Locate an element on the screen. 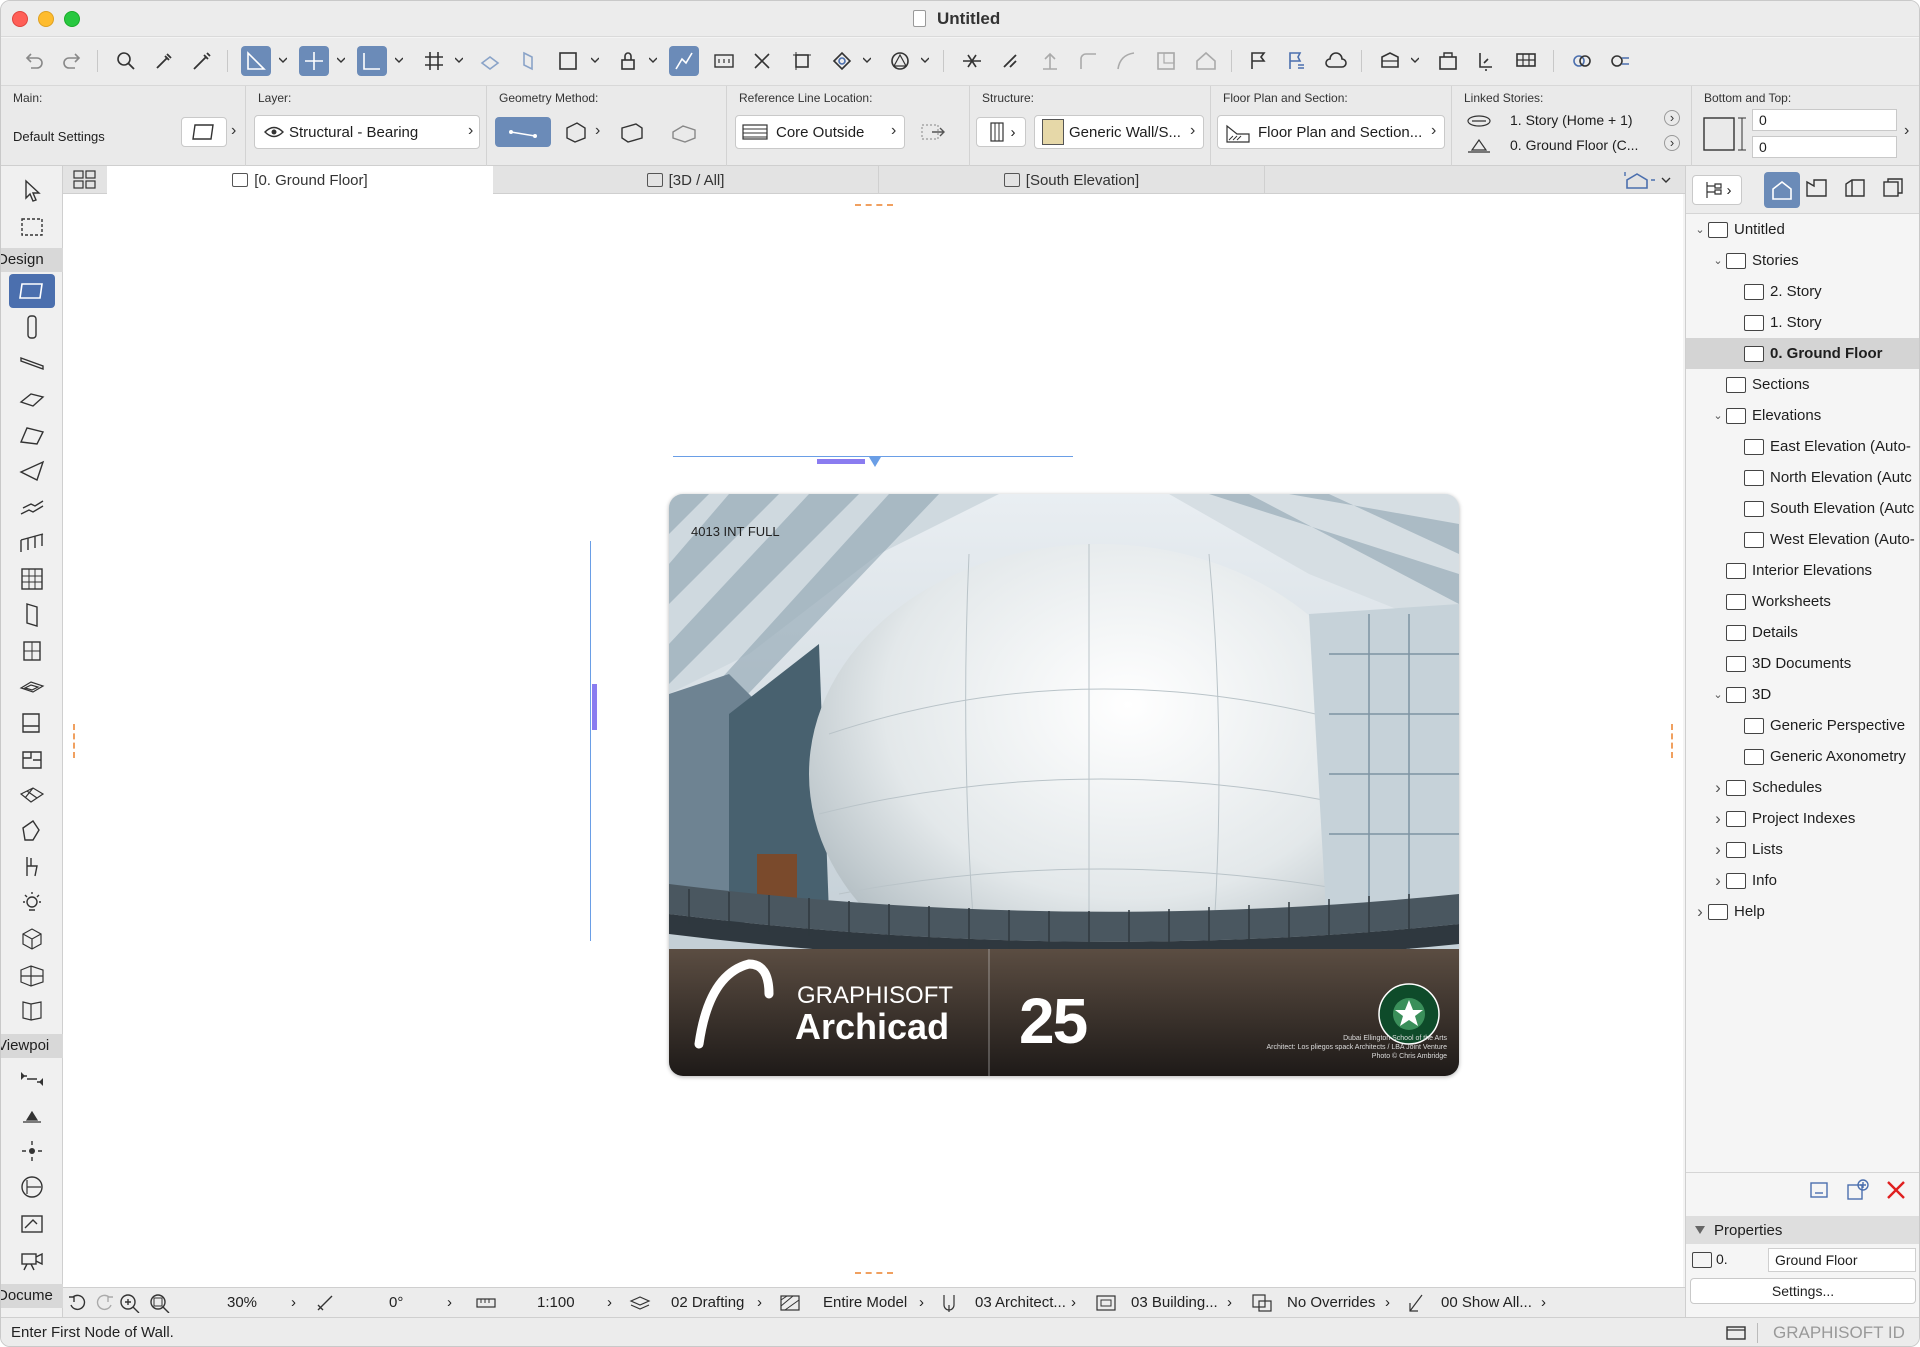  new-view-icon is located at coordinates (1821, 1191).